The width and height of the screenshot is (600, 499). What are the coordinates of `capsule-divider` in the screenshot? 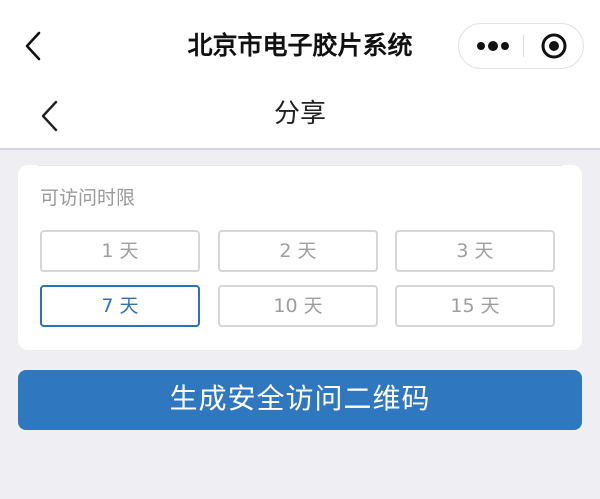 It's located at (523, 46).